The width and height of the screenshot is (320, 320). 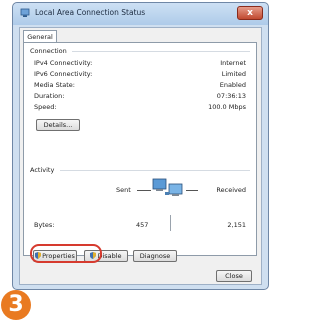 I want to click on duration-value: 07:36:13, so click(x=231, y=96).